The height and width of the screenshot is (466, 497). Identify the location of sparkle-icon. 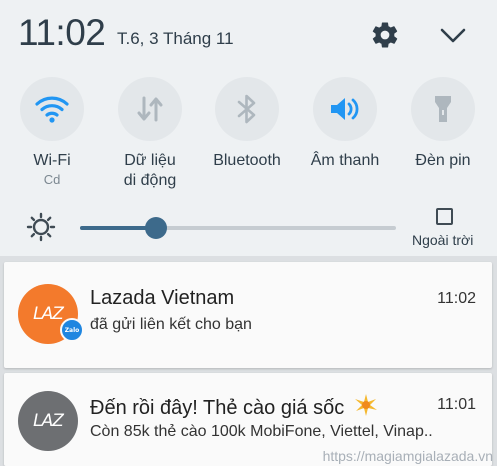
(365, 405).